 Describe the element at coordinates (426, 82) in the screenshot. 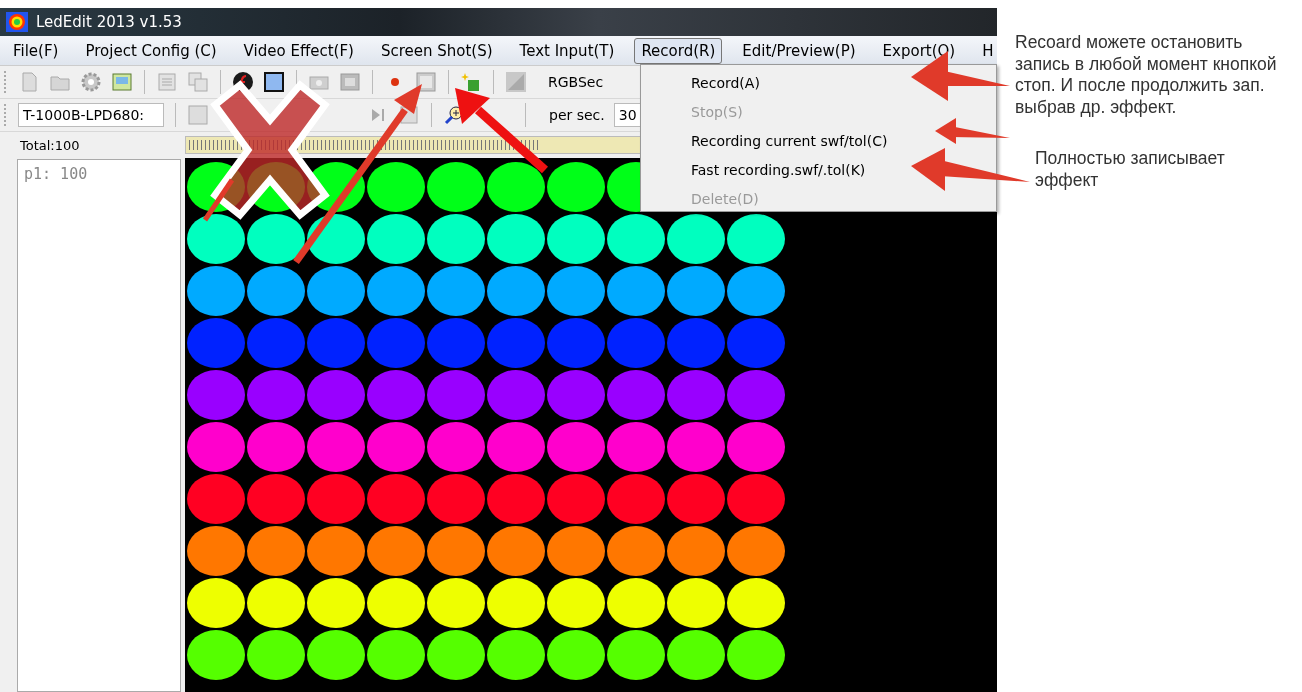

I see `stop-icon` at that location.